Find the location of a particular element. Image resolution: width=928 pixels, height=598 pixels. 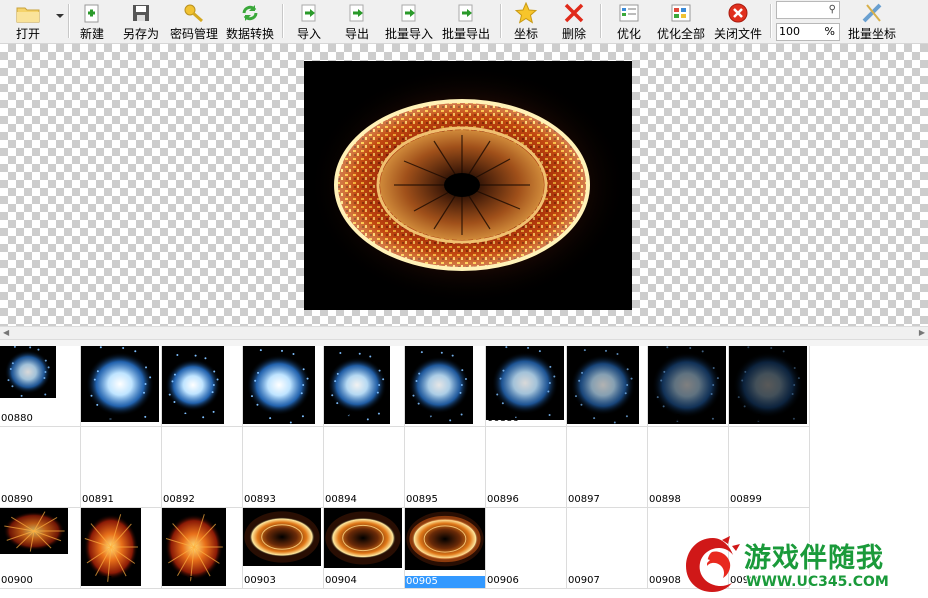

optimize-icon is located at coordinates (629, 13).